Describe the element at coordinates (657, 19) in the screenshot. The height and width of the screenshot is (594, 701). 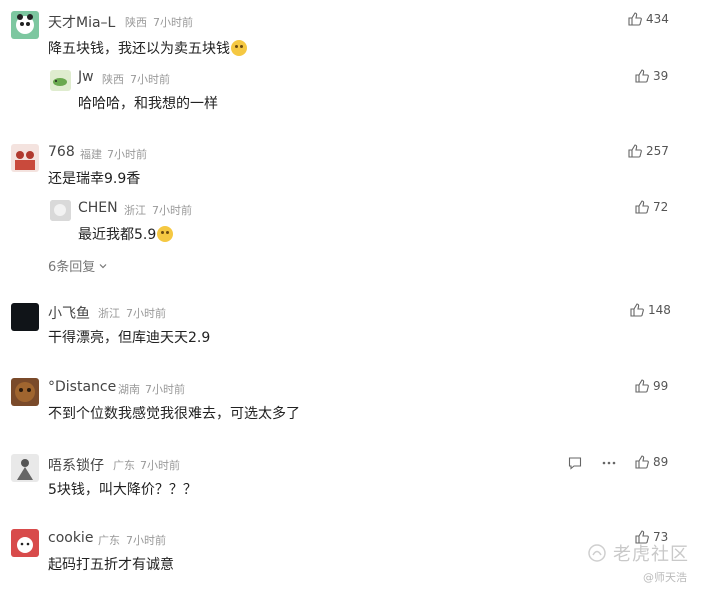
I see `like-count: 434` at that location.